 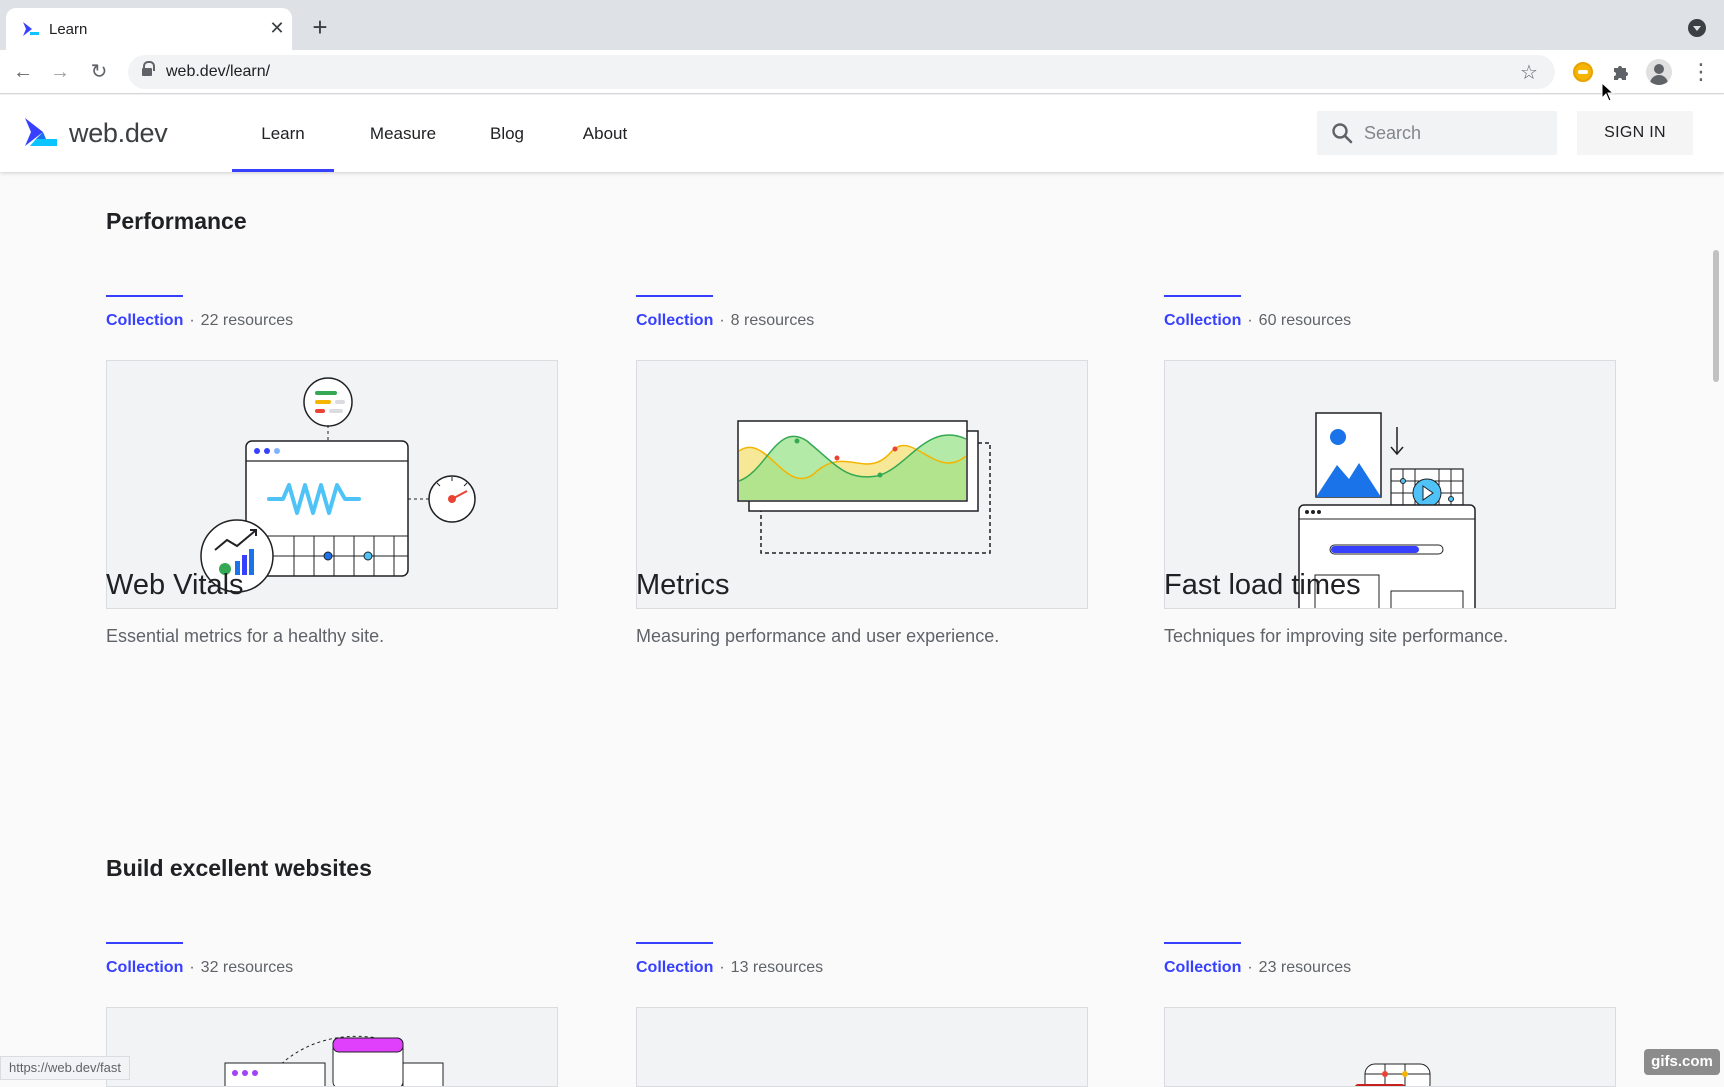 I want to click on logo-text: web.dev, so click(x=118, y=133).